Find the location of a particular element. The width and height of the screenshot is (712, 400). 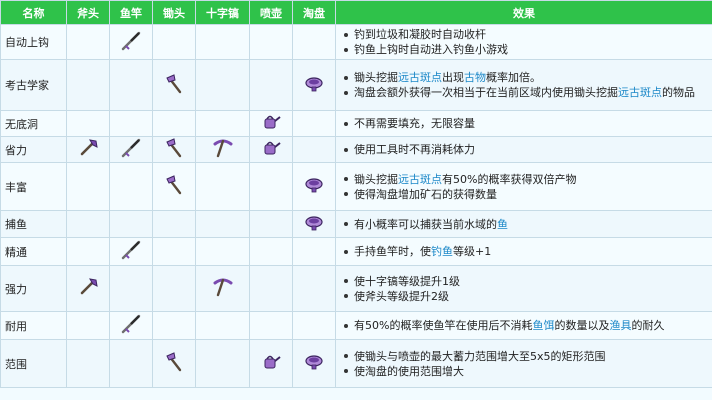

effect-cell: 使十字镐等级提升1级 使斧头等级提升2级 is located at coordinates (523, 288).